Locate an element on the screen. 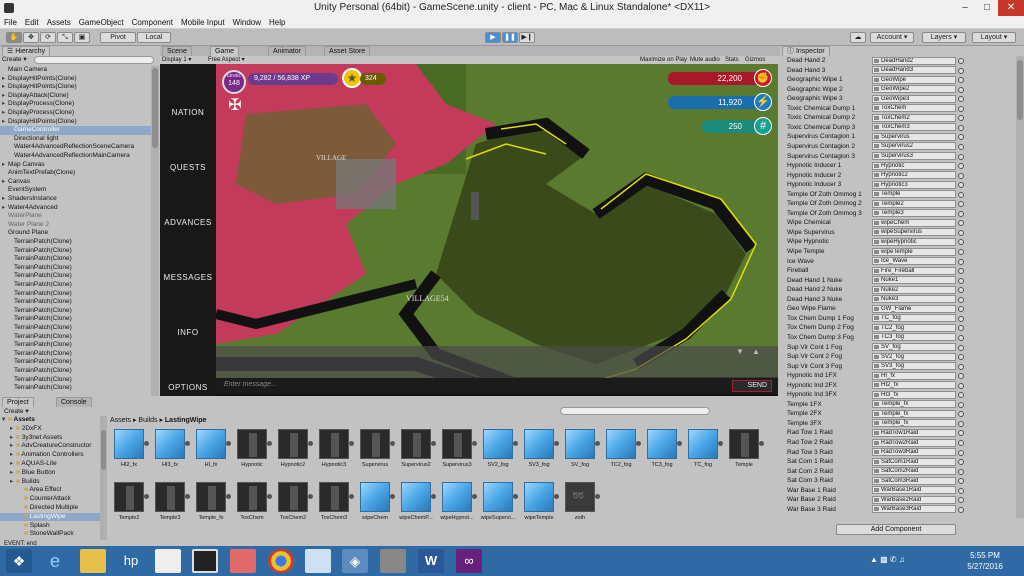  project-create-button: Create ▾ is located at coordinates (17, 411).